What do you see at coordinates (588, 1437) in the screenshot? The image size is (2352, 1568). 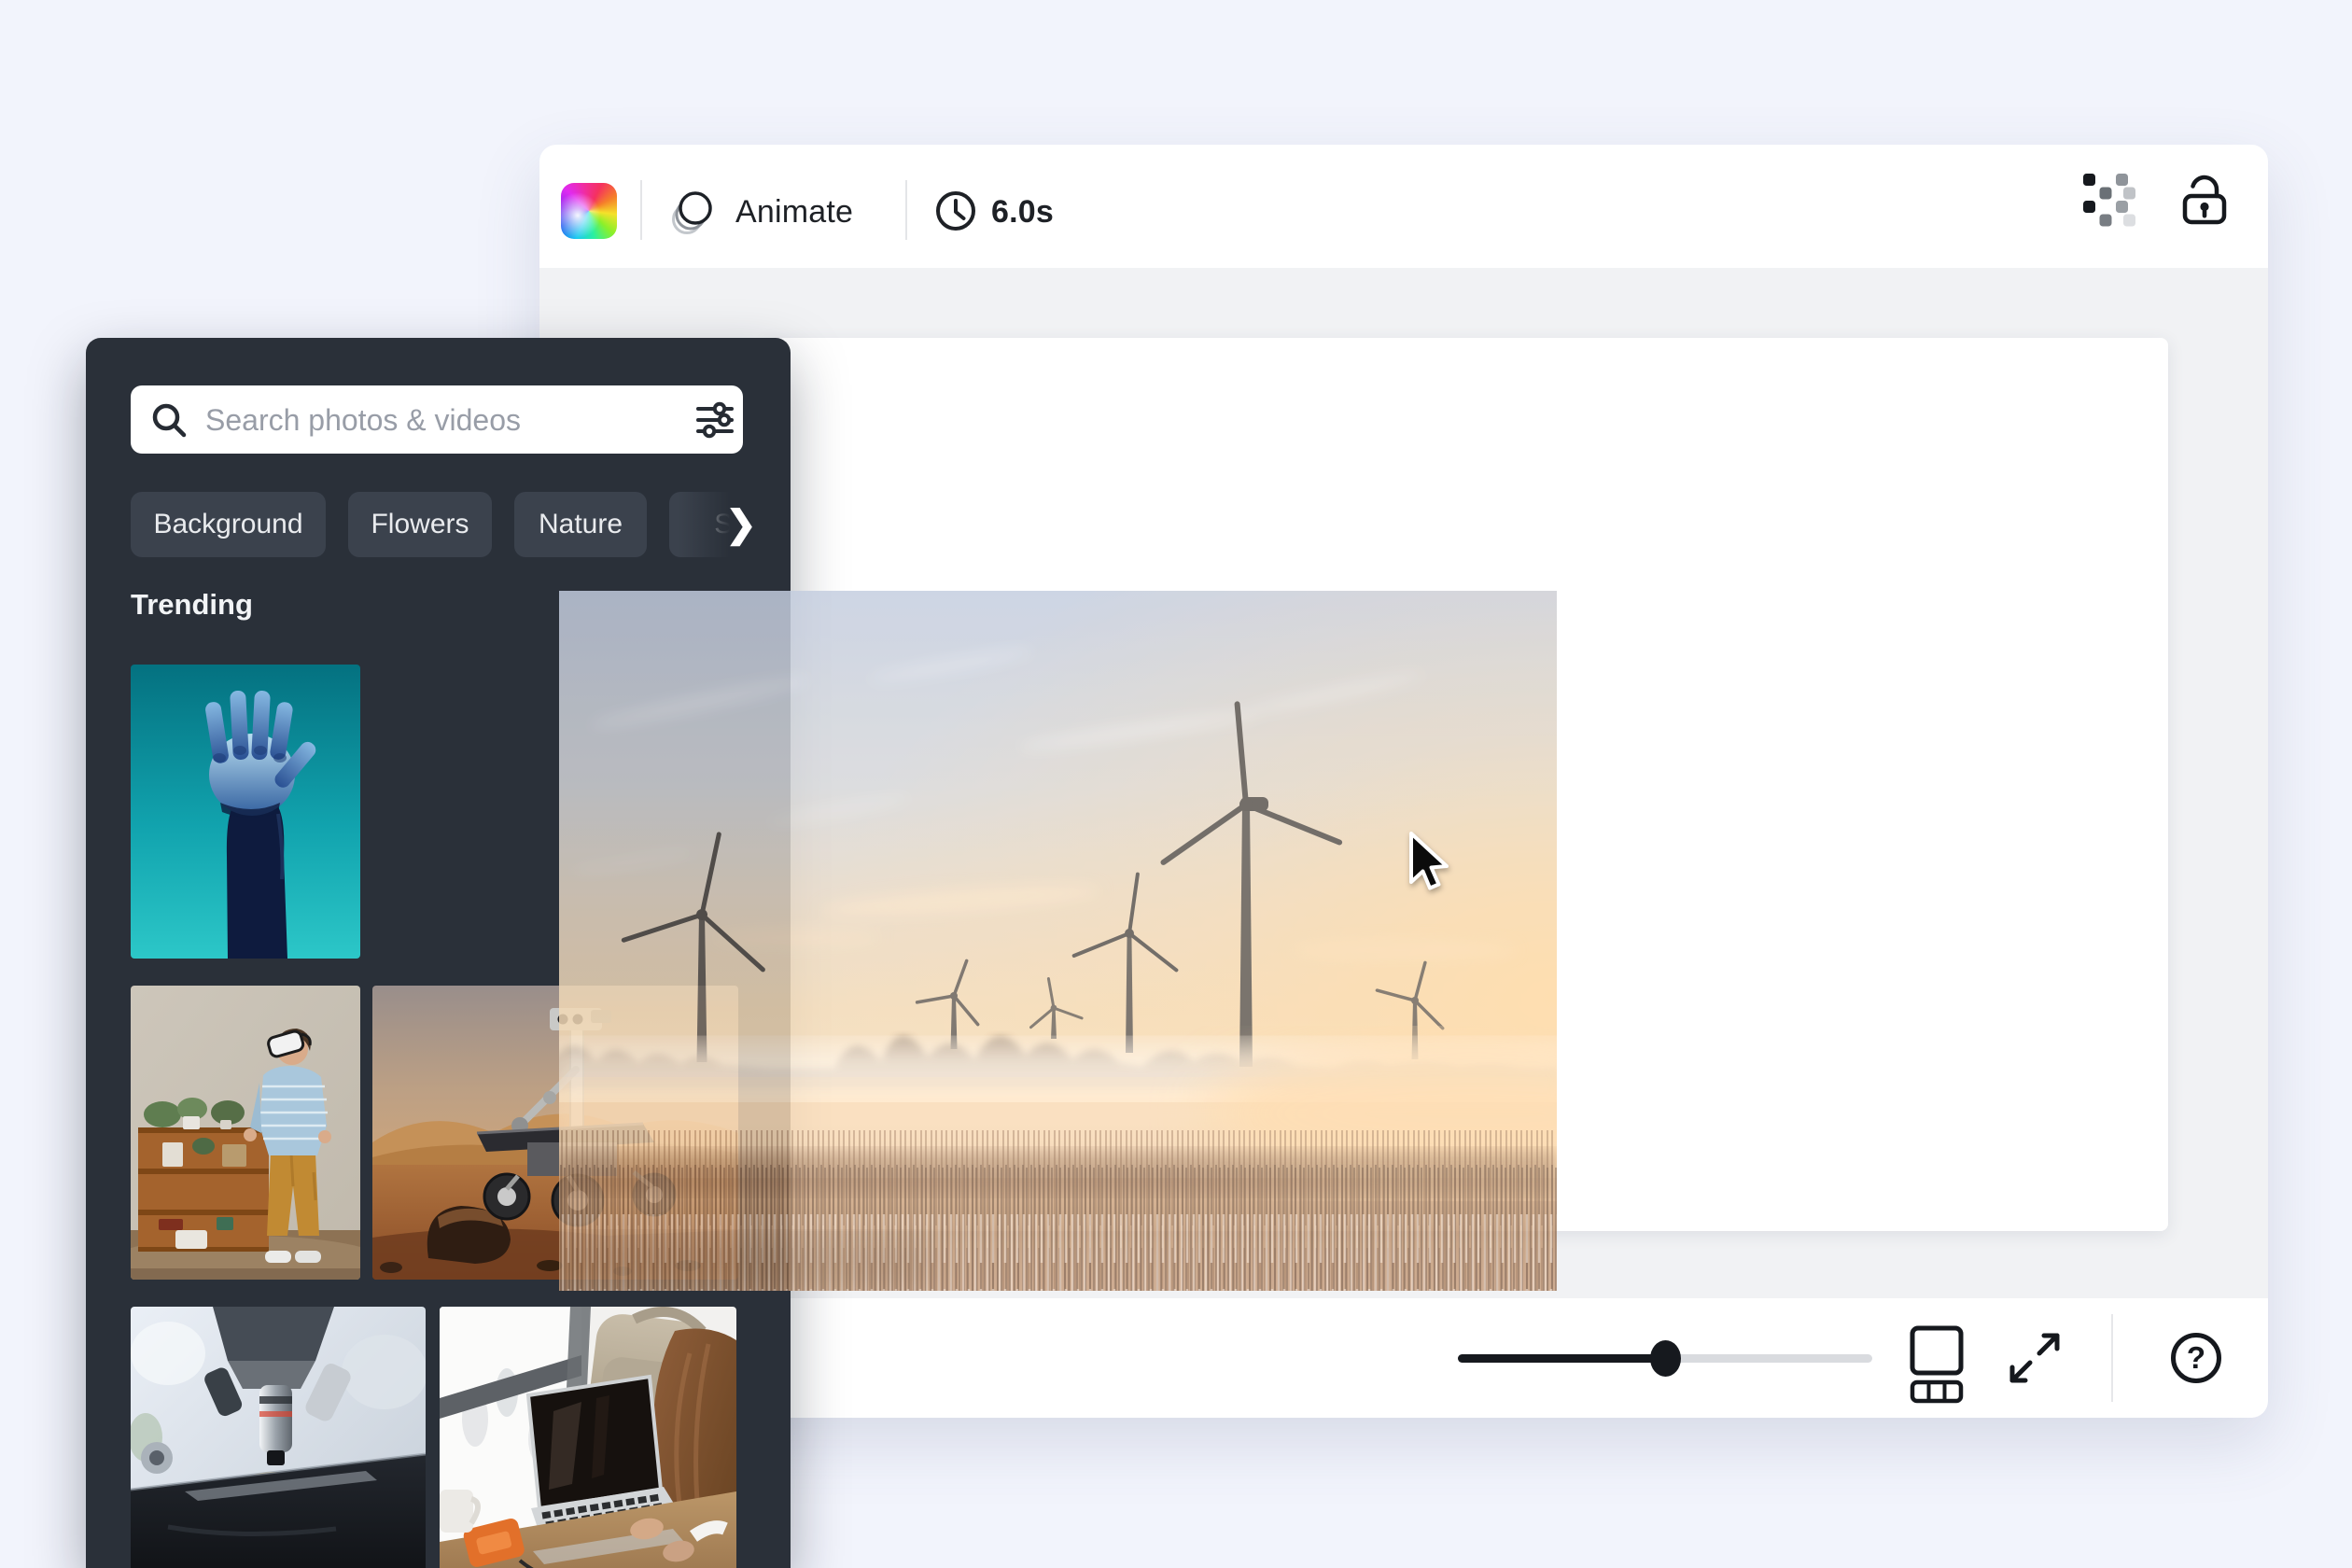 I see `thumbnail-woman-laptop` at bounding box center [588, 1437].